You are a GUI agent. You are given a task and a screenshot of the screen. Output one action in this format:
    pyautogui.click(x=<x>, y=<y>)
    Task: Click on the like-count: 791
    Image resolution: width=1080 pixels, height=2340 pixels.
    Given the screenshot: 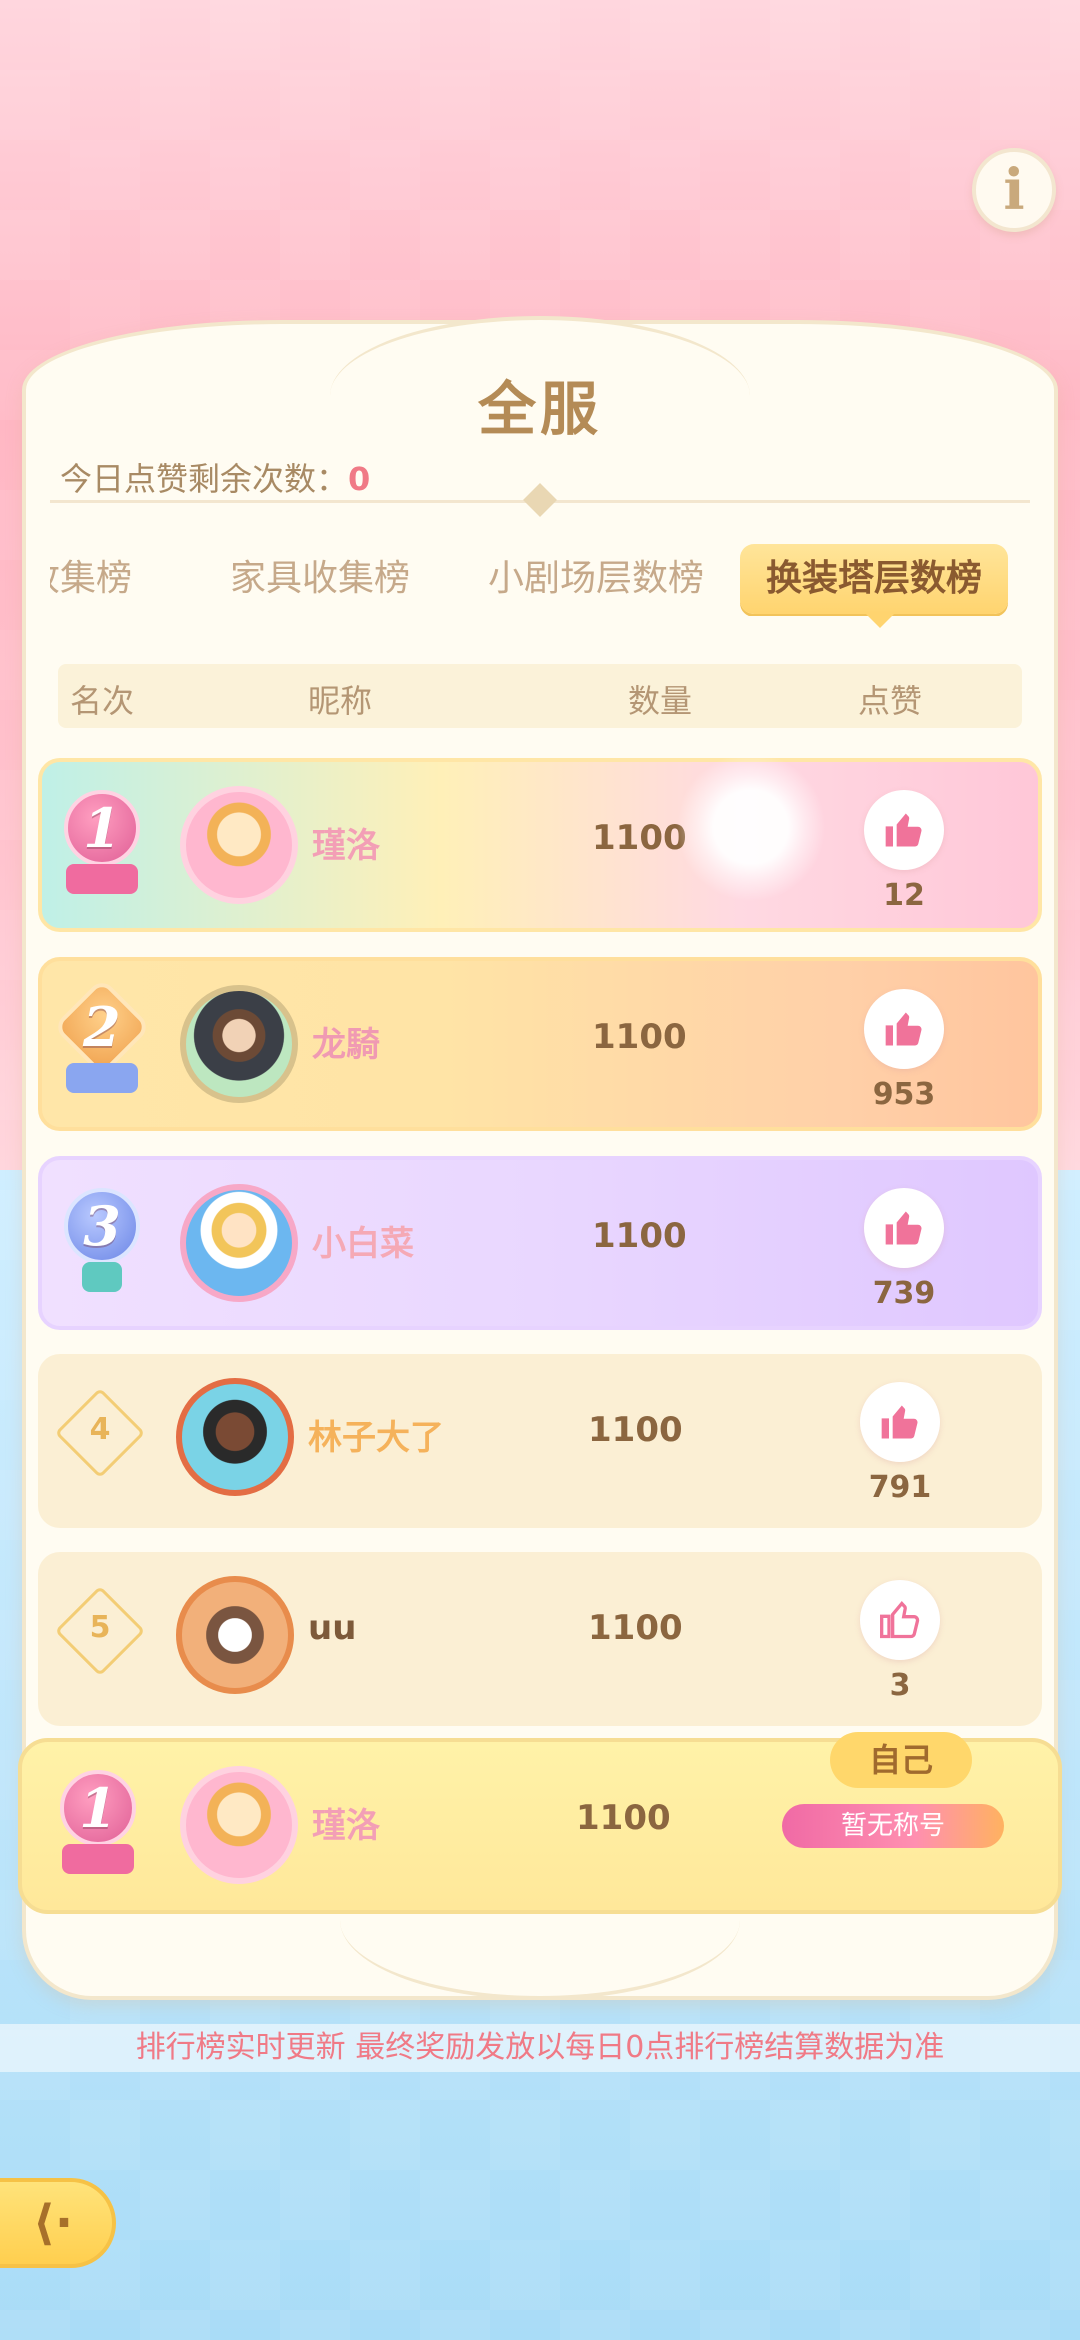 What is the action you would take?
    pyautogui.click(x=900, y=1487)
    